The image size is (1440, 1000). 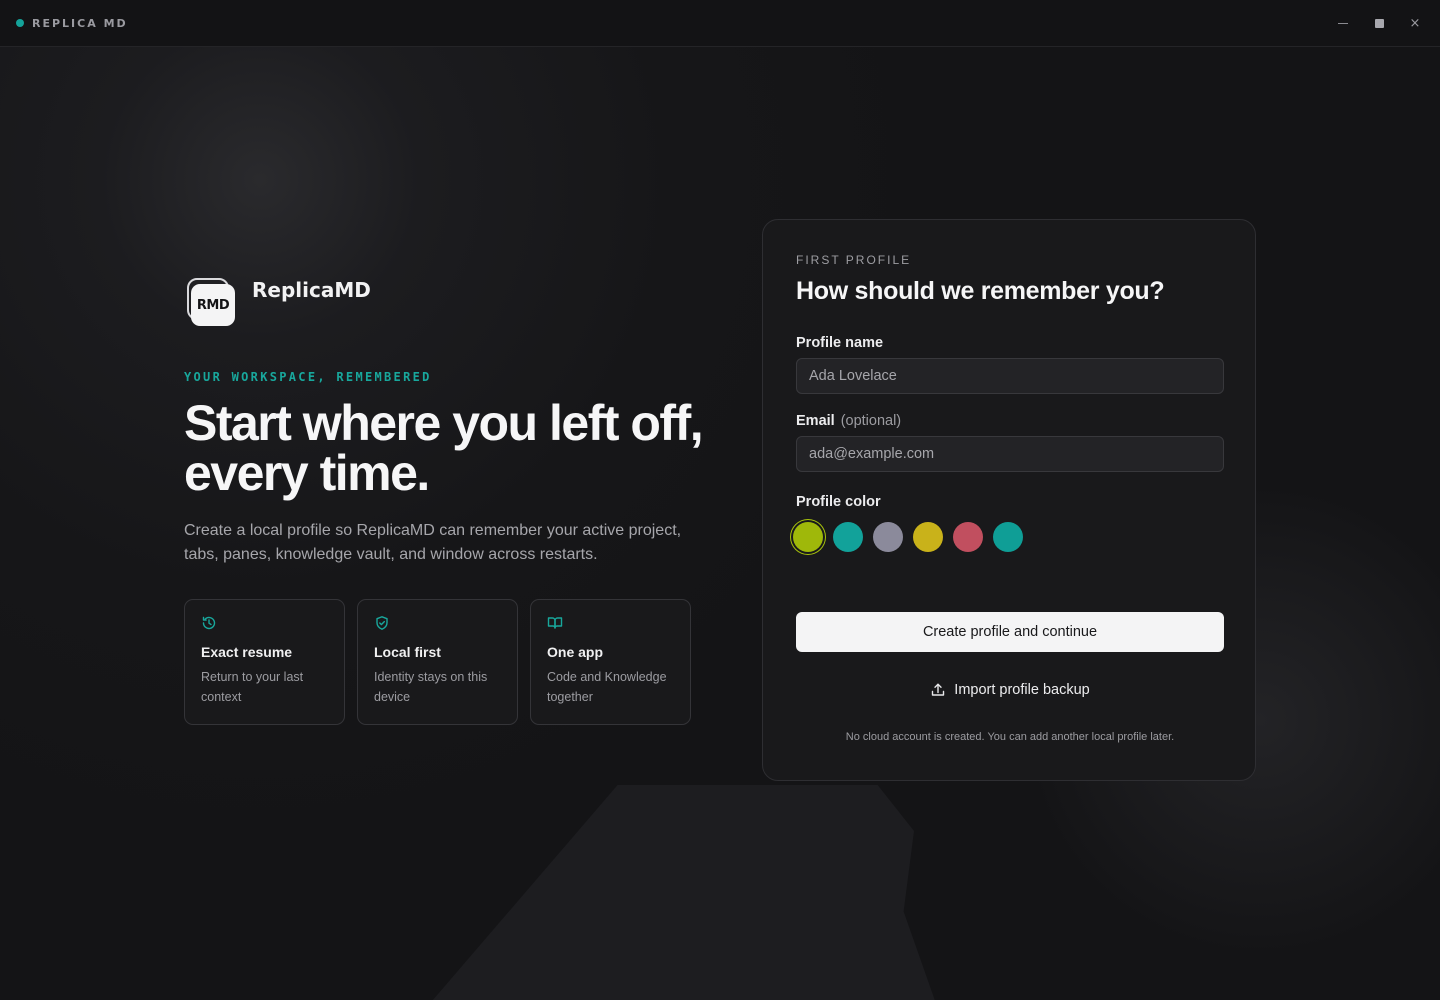 What do you see at coordinates (80, 23) in the screenshot?
I see `window-title: REPLICA MD` at bounding box center [80, 23].